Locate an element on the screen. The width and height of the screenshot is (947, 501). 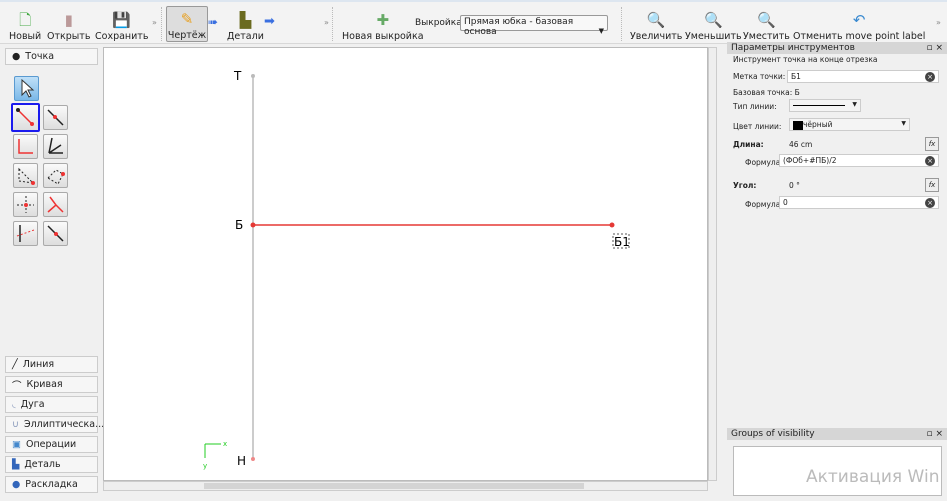
height-icon is located at coordinates (55, 204).